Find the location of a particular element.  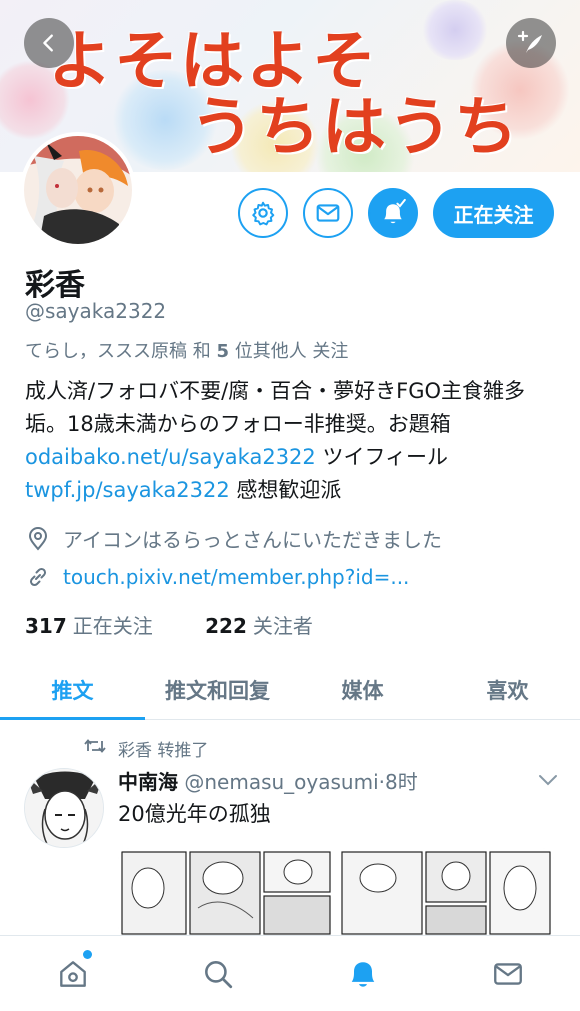

nav-search is located at coordinates (217, 973).